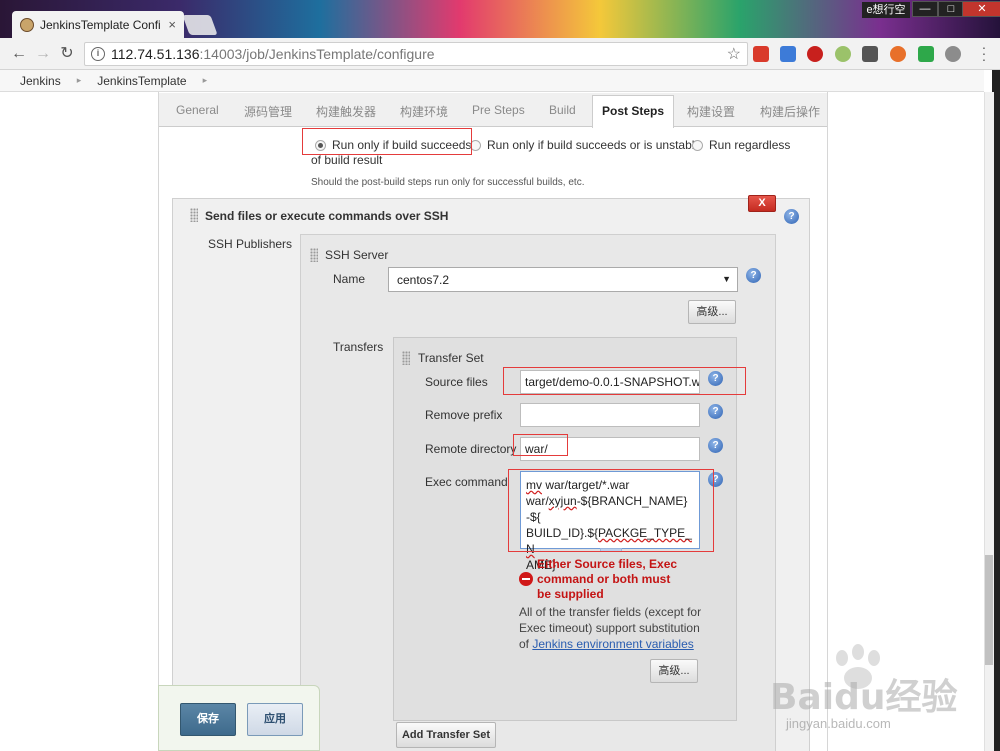  I want to click on profile-name: e想行空, so click(886, 10).